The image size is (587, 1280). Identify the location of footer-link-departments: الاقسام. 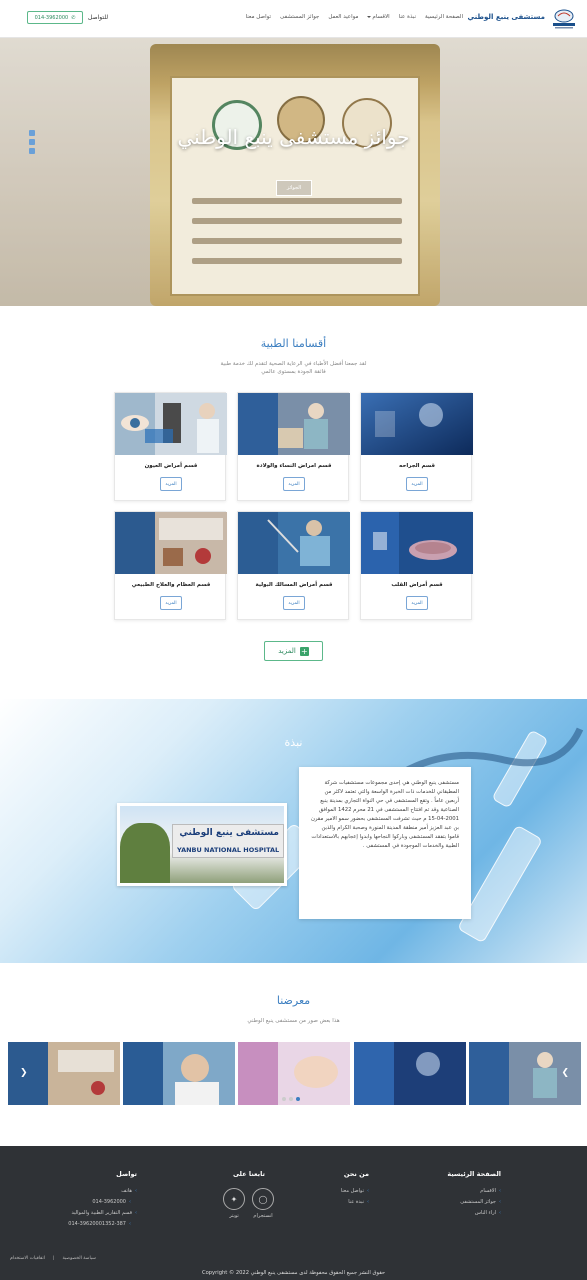
(474, 1191).